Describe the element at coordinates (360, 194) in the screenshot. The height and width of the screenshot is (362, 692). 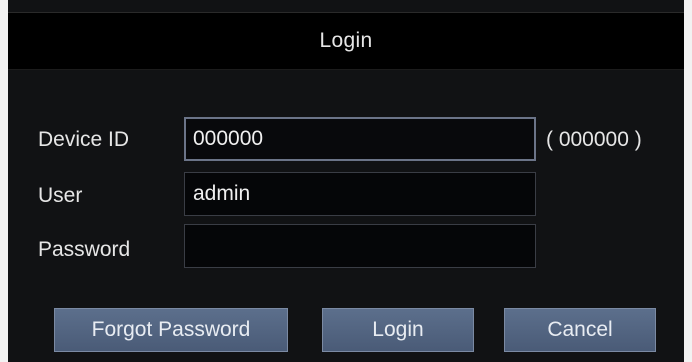
I see `user-field: admin` at that location.